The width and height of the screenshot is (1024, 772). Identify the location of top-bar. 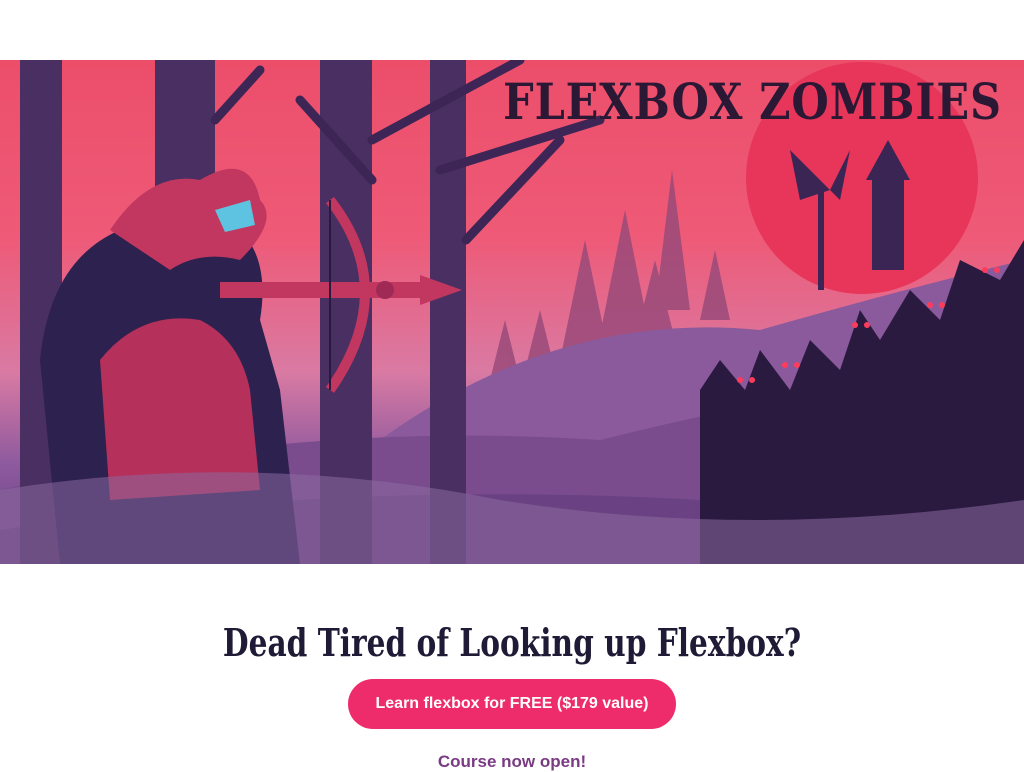
(512, 30).